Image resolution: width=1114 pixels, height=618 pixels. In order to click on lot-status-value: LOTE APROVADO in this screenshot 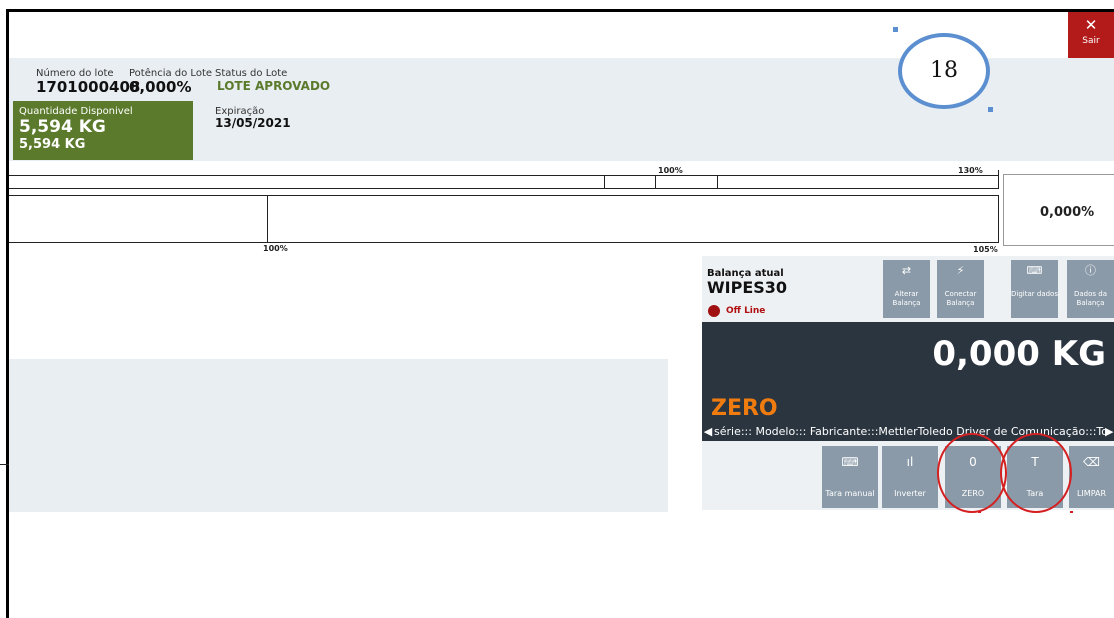, I will do `click(274, 86)`.